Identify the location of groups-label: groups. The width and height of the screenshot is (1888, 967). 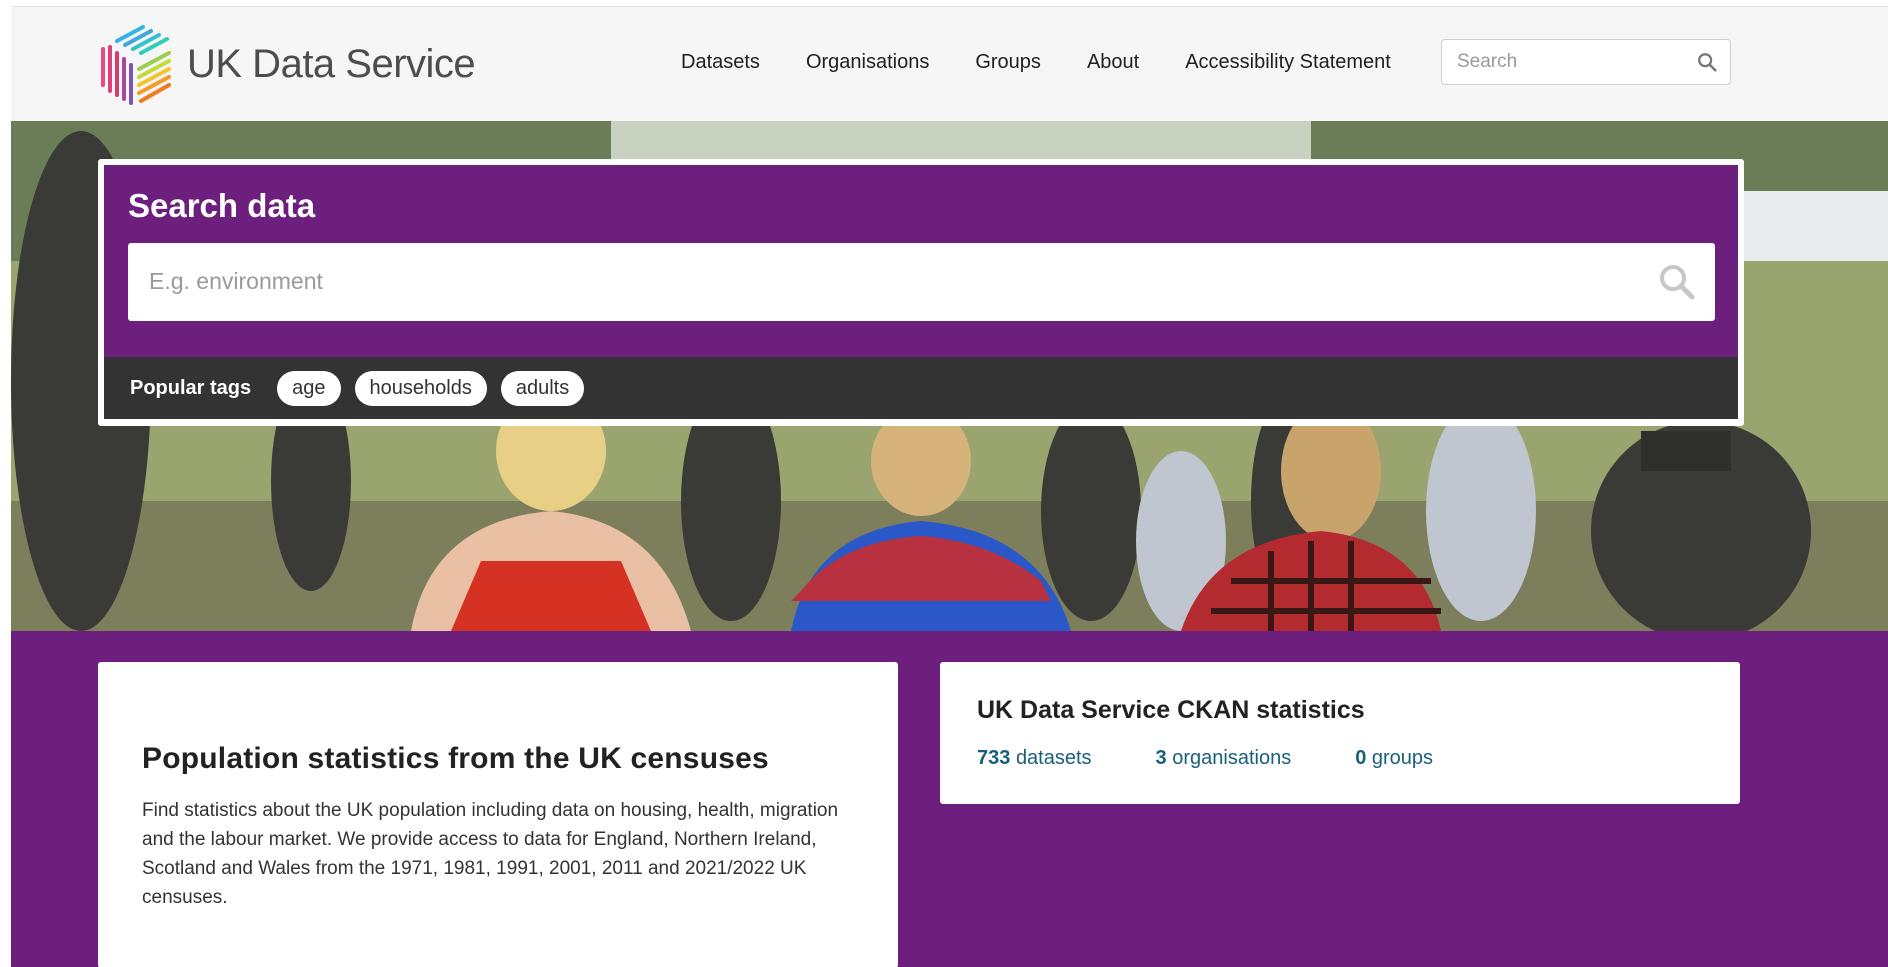
(1402, 758).